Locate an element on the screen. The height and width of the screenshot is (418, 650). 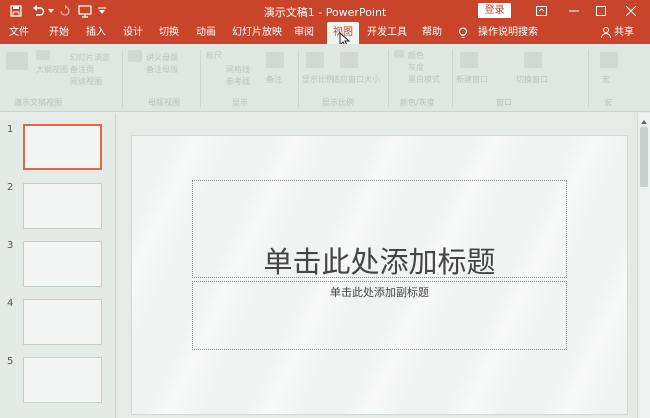
switch-windows-label: 切换窗口 is located at coordinates (532, 79).